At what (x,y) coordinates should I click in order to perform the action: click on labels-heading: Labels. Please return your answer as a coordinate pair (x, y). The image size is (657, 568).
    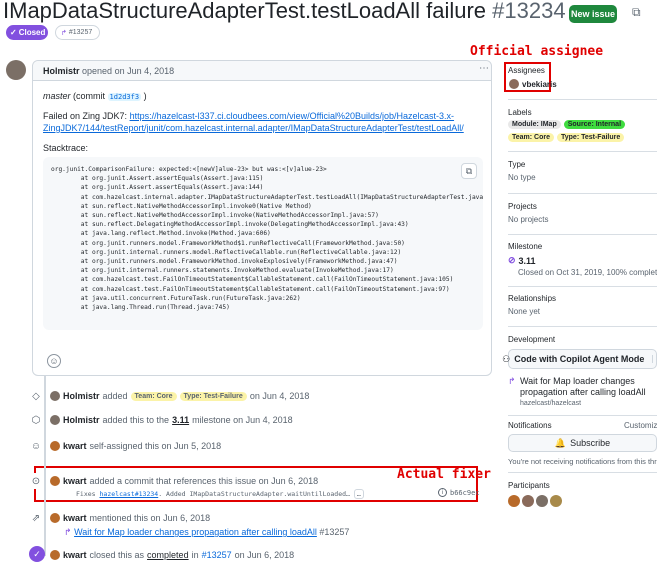
    Looking at the image, I should click on (520, 112).